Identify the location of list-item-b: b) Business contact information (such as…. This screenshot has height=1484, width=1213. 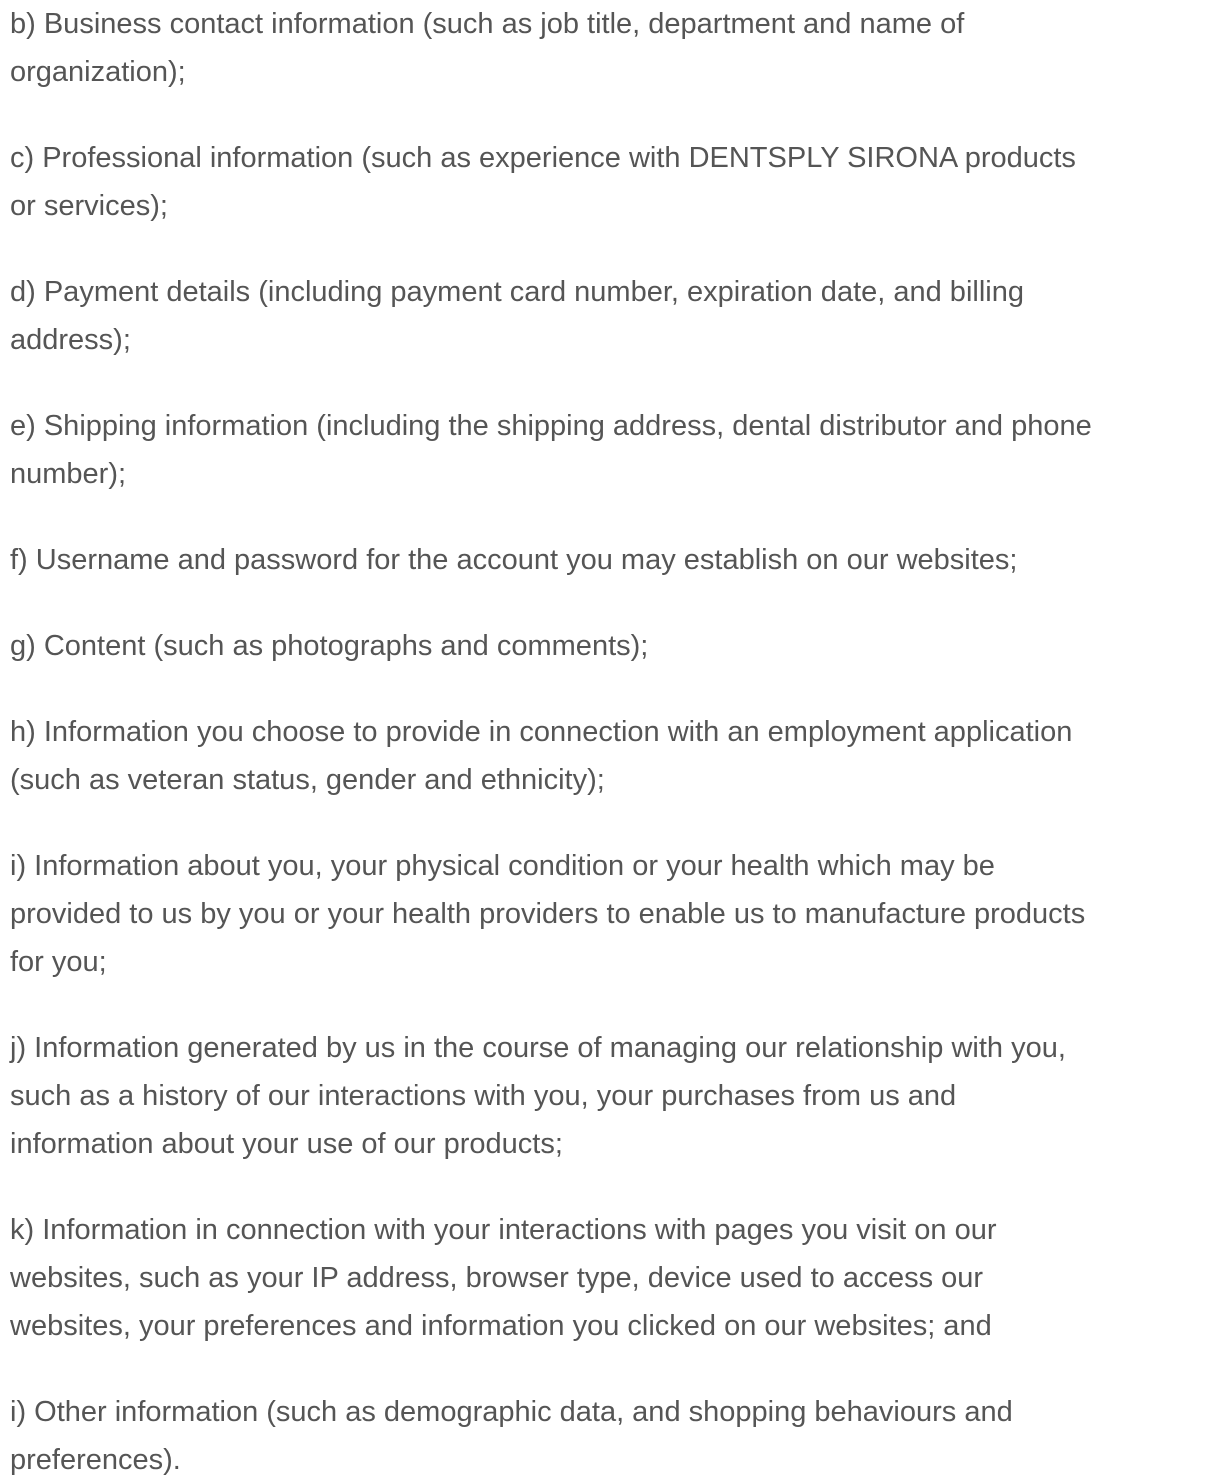
(610, 48).